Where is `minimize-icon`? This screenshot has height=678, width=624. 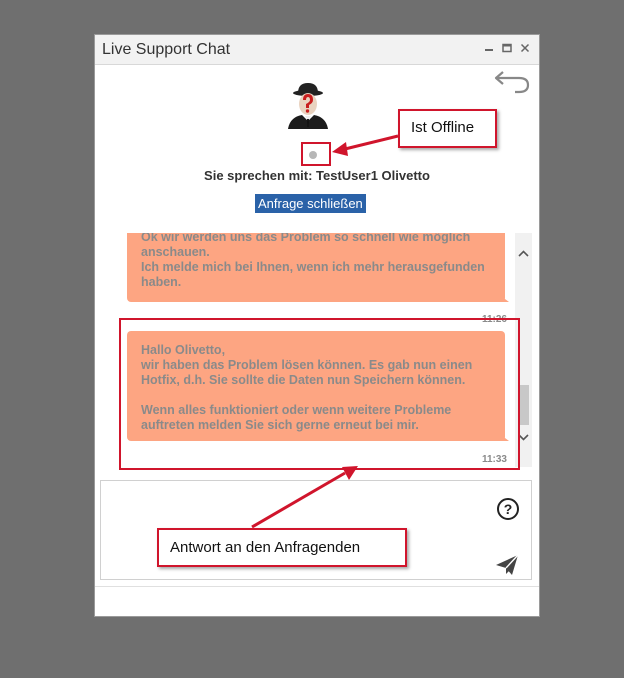 minimize-icon is located at coordinates (489, 48).